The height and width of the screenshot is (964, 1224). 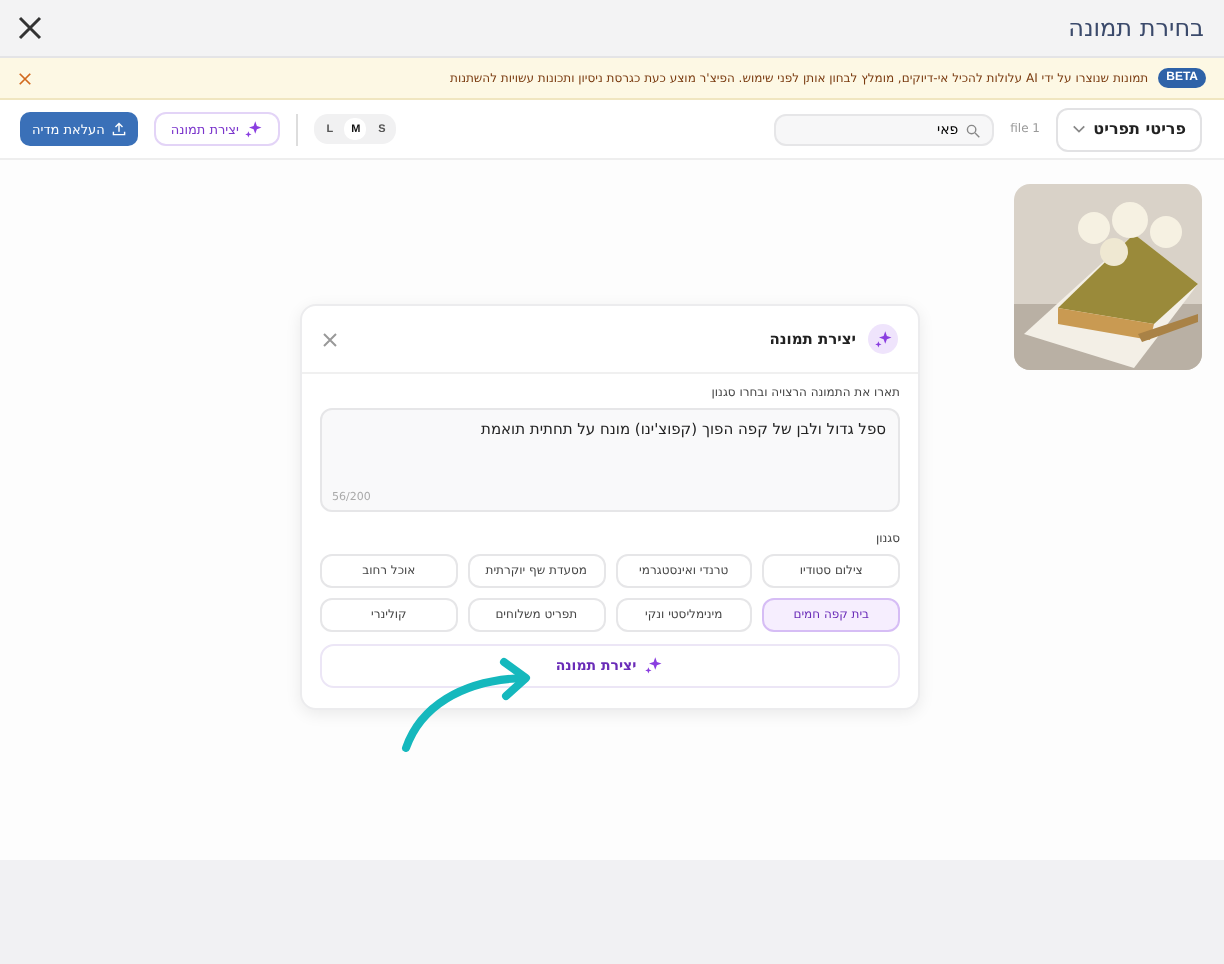 I want to click on category-dropdown: פריטי תפריט, so click(x=1129, y=129).